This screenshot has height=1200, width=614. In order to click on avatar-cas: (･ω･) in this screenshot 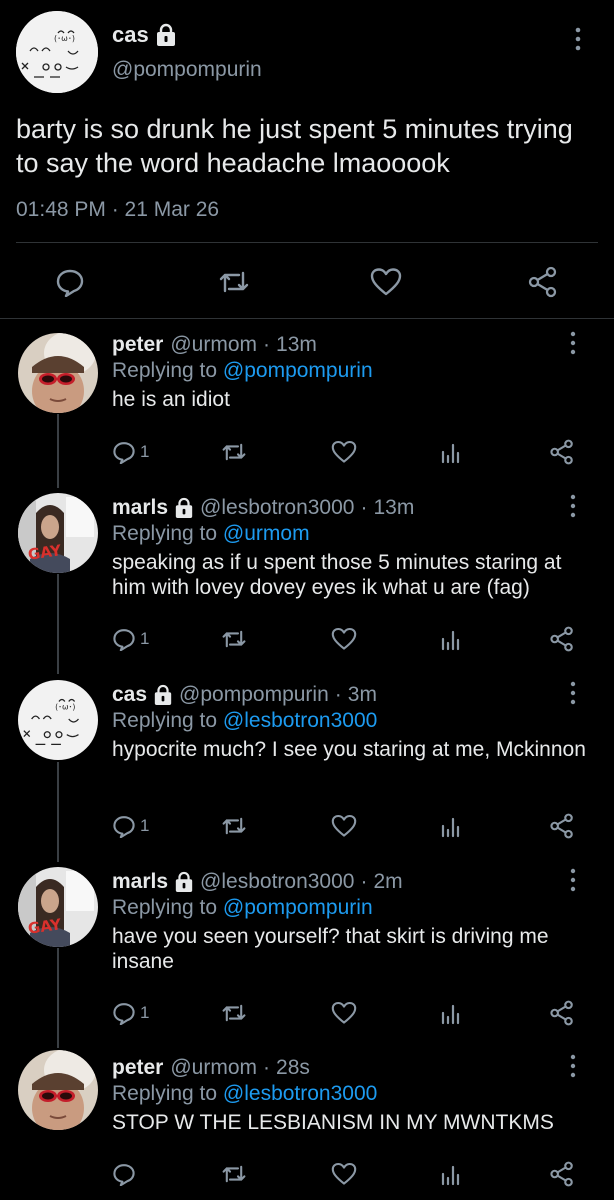, I will do `click(58, 720)`.